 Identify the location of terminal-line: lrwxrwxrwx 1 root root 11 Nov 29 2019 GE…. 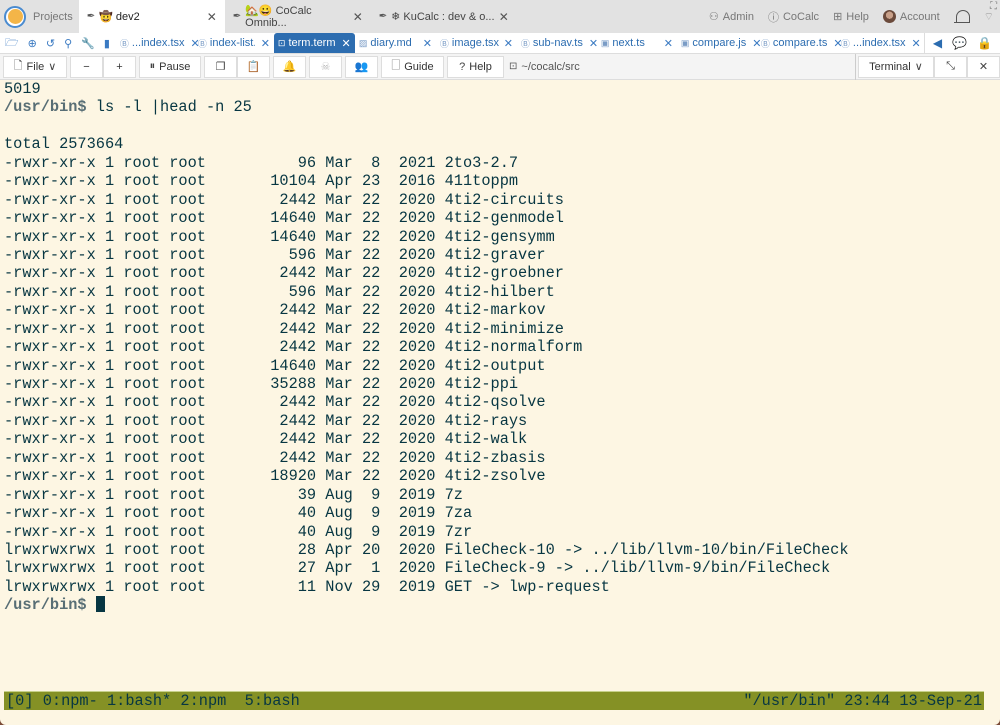
(502, 587).